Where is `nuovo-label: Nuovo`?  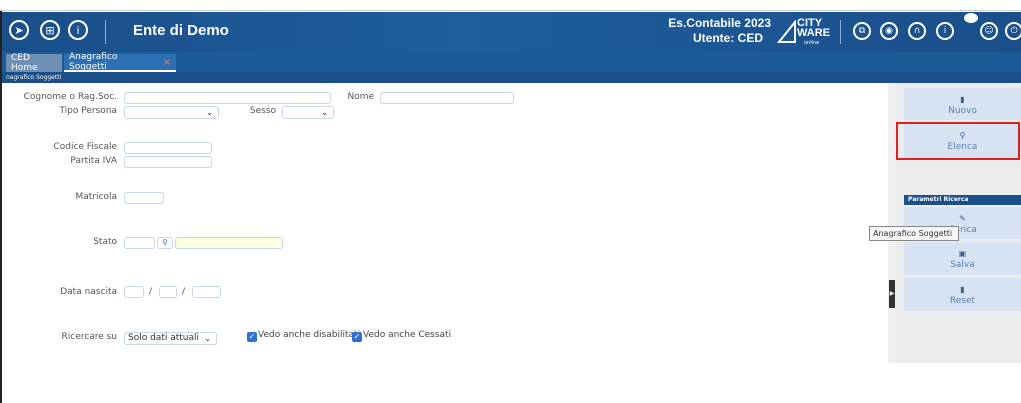
nuovo-label: Nuovo is located at coordinates (962, 111).